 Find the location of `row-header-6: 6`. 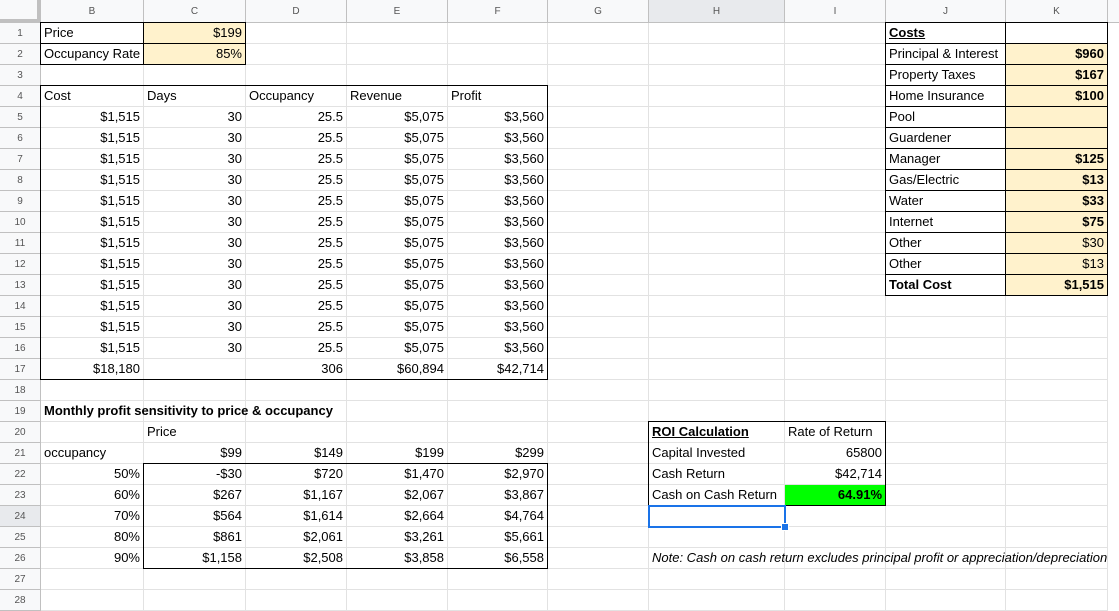

row-header-6: 6 is located at coordinates (20, 138).